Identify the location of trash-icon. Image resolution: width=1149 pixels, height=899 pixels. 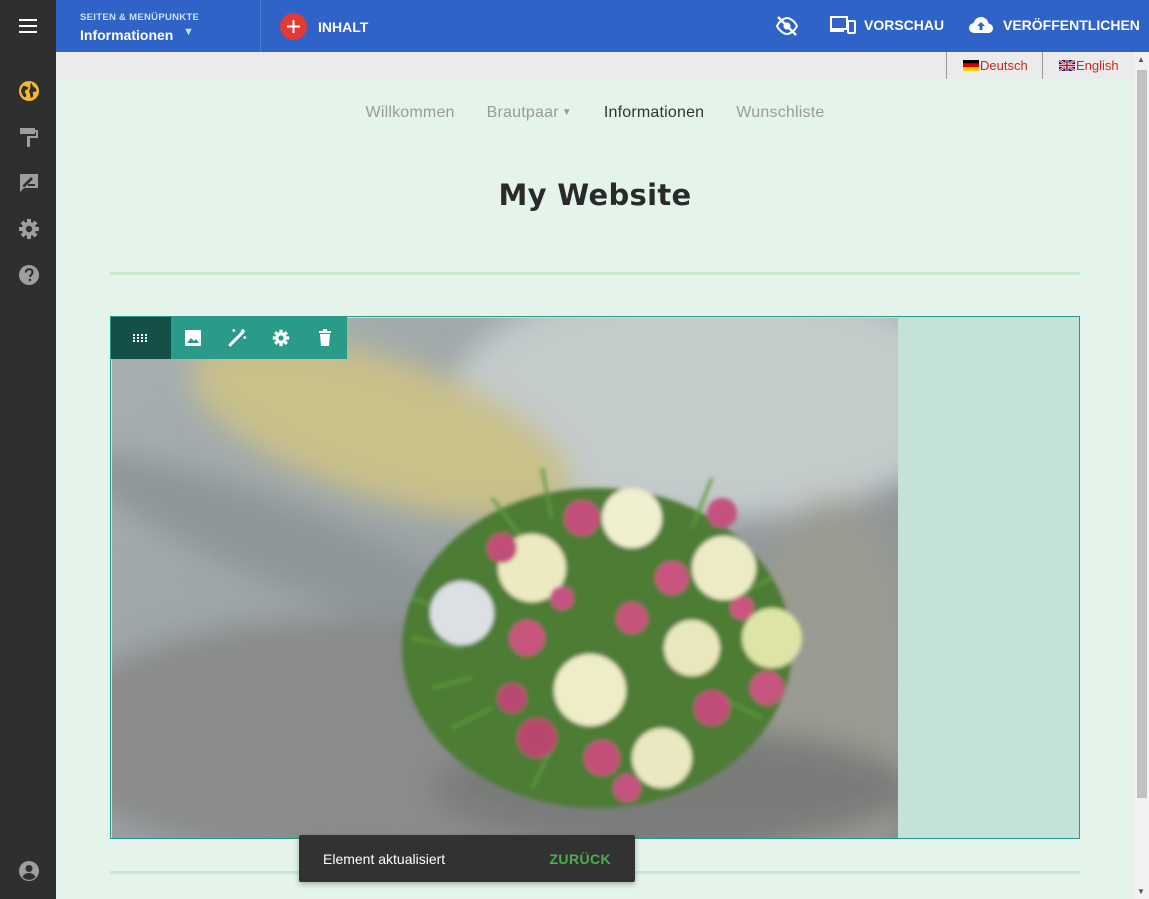
(325, 337).